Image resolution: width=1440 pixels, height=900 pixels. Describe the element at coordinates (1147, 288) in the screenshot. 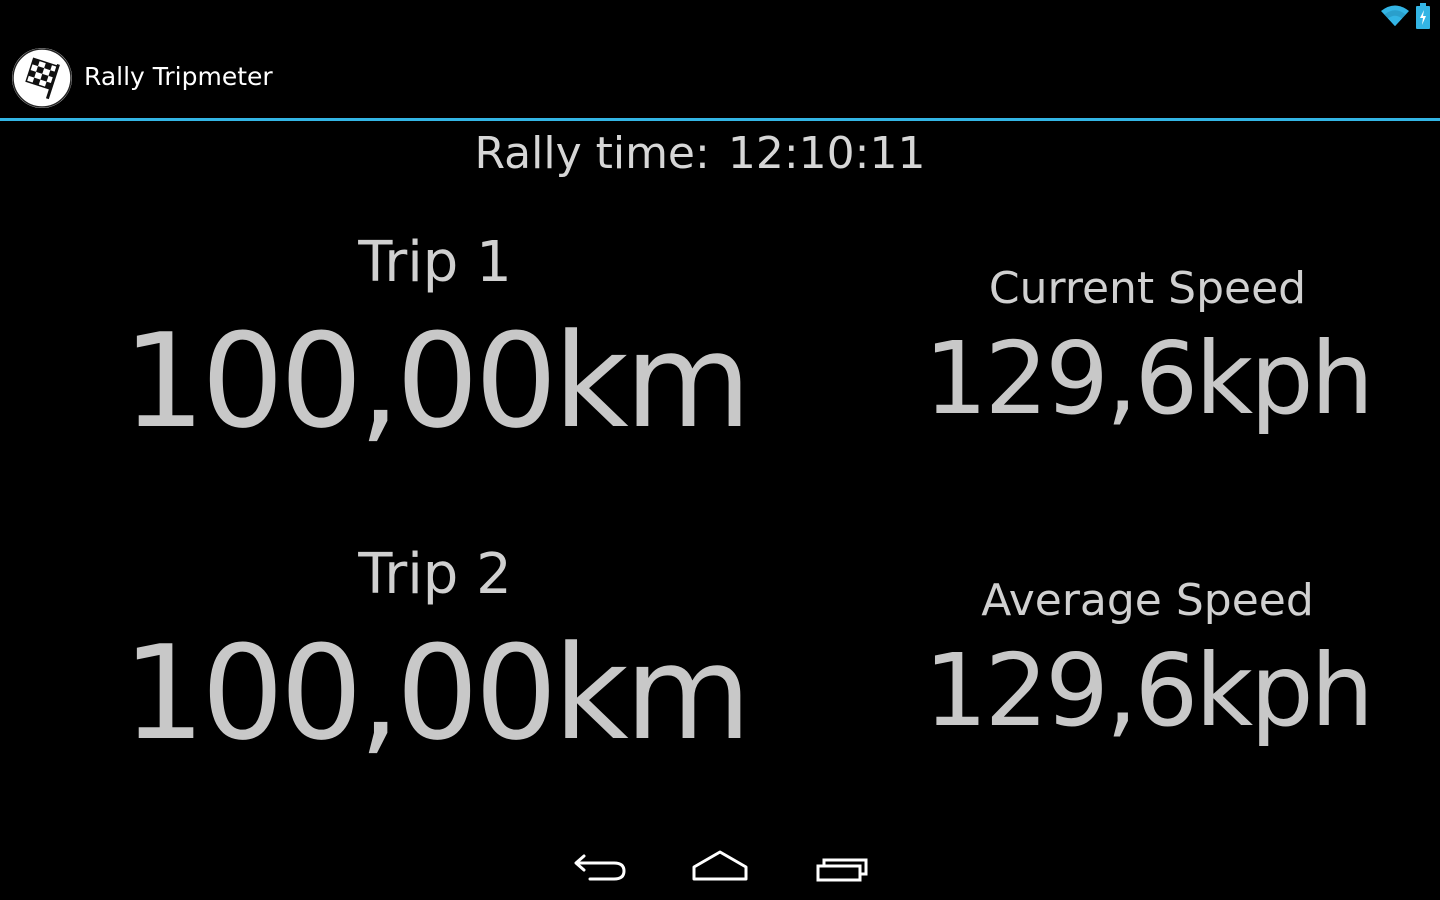

I see `current-speed-label: Current Speed` at that location.